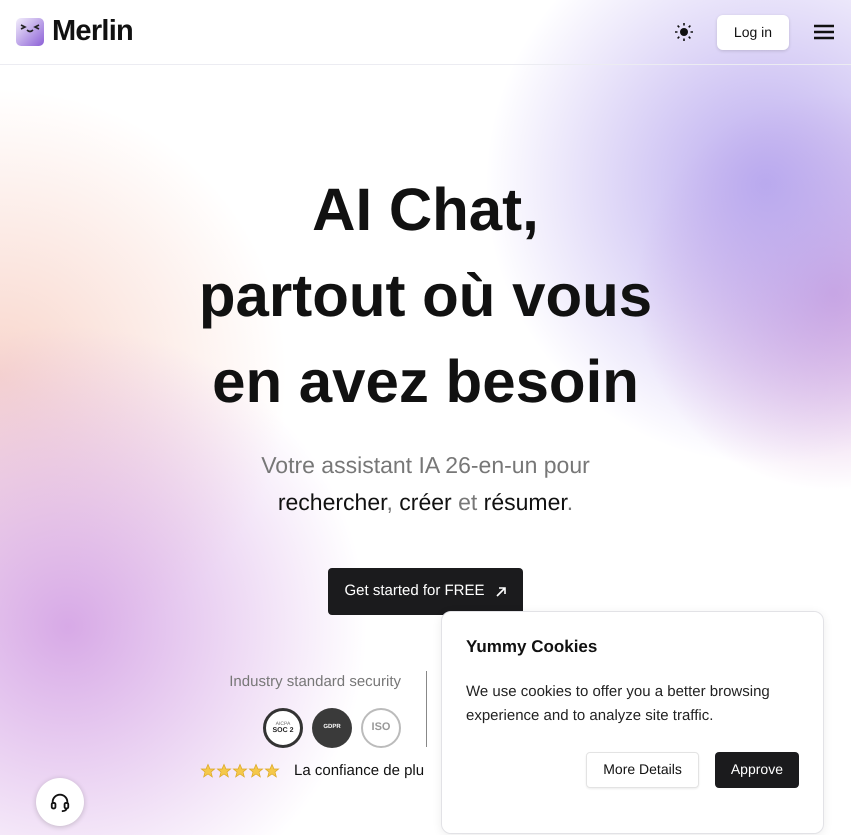  What do you see at coordinates (532, 647) in the screenshot?
I see `cookie-title: Yummy Cookies` at bounding box center [532, 647].